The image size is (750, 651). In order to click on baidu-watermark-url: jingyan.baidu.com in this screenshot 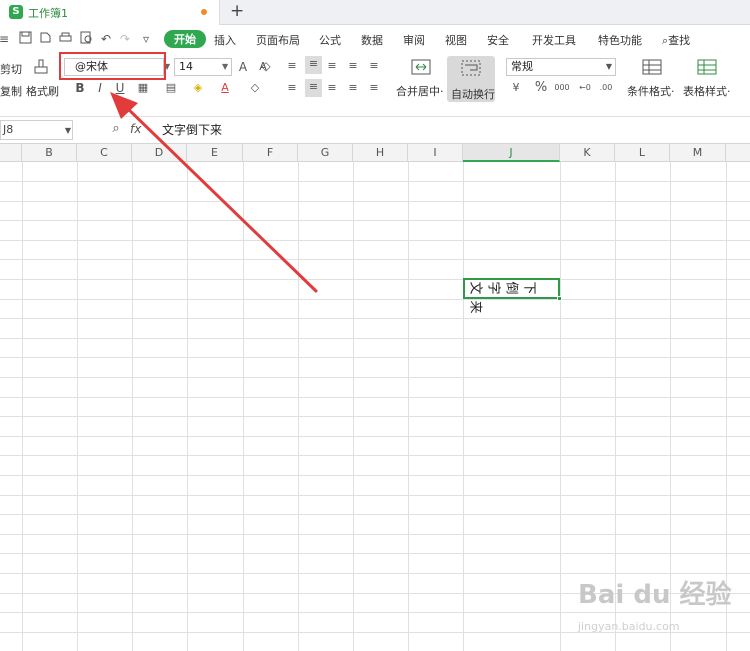, I will do `click(629, 626)`.